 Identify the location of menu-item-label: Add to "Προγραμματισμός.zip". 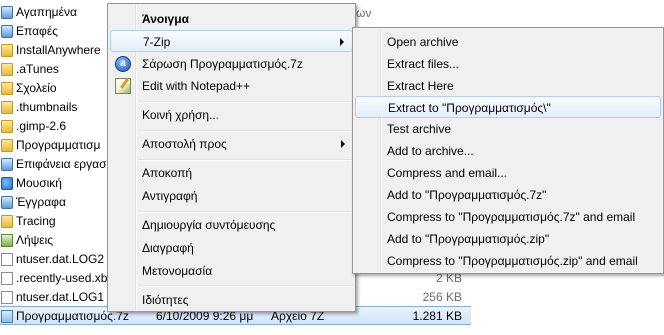
(468, 239).